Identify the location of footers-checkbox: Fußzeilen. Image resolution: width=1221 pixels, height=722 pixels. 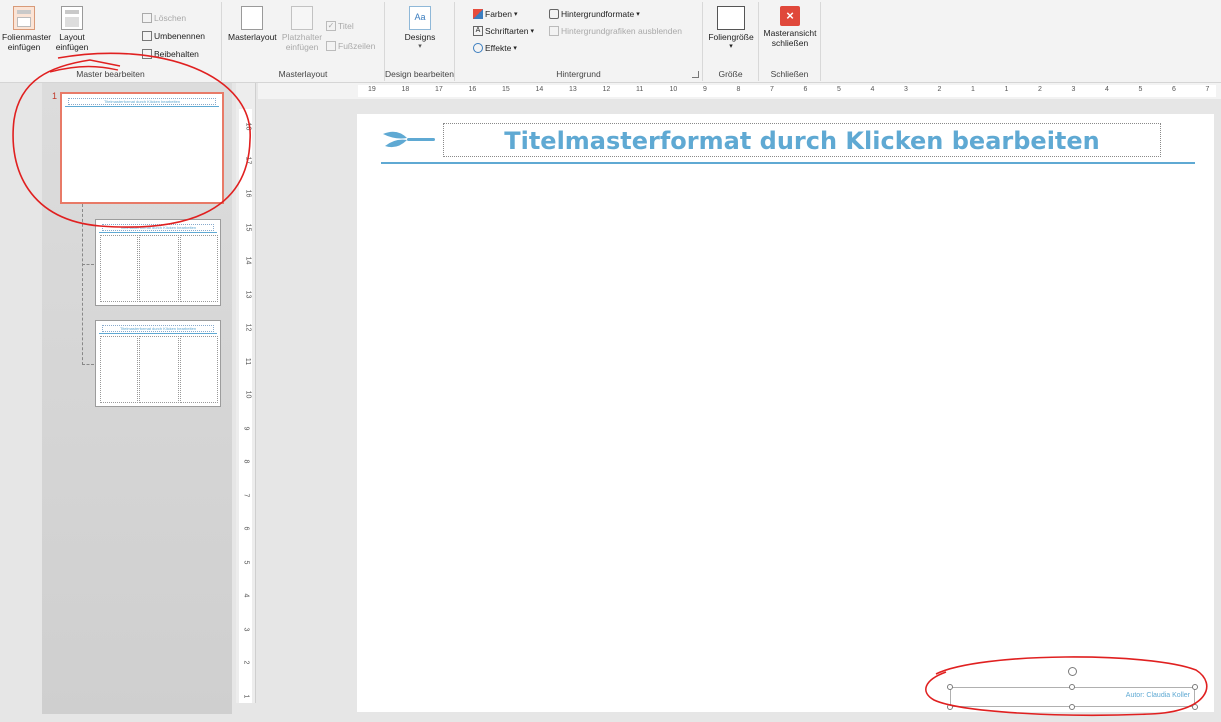
(350, 46).